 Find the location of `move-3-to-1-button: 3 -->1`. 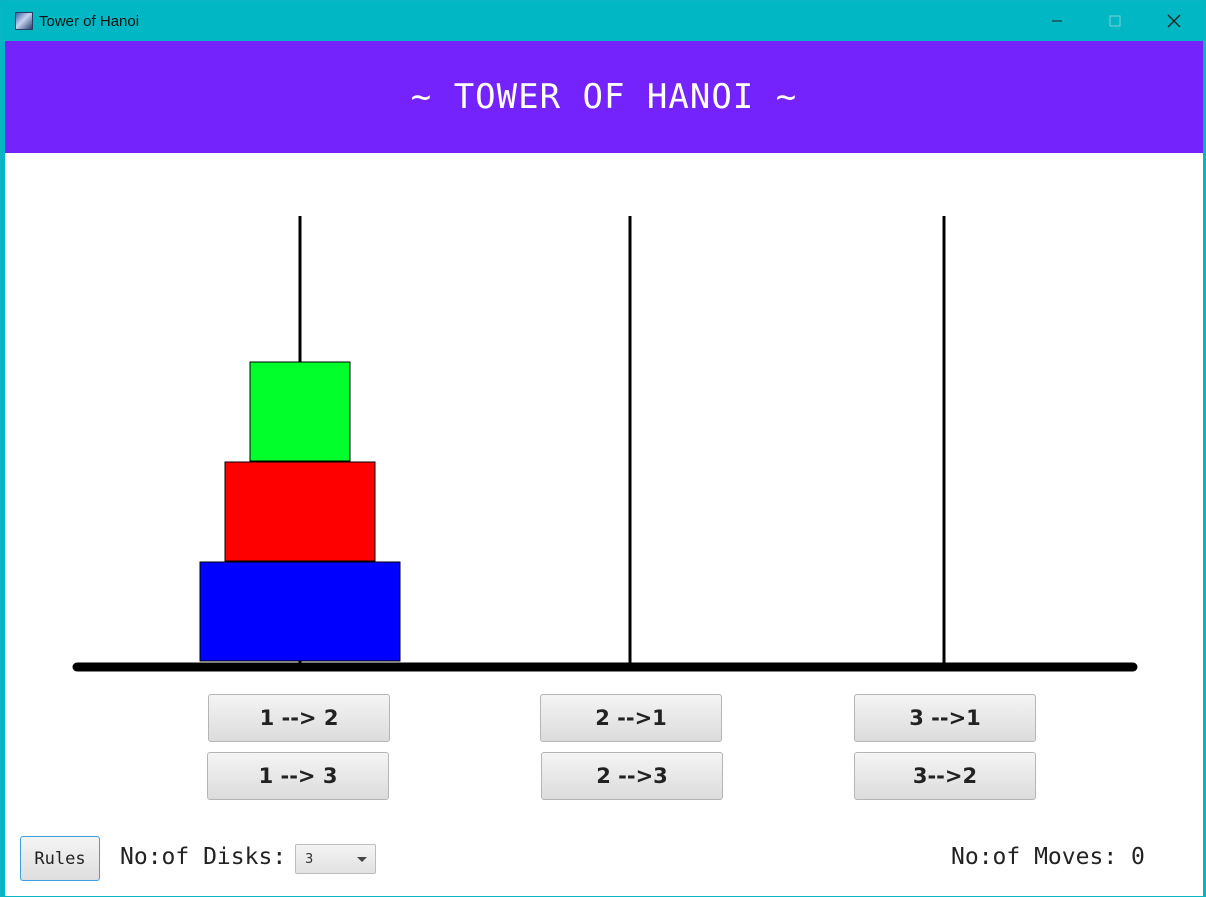

move-3-to-1-button: 3 -->1 is located at coordinates (945, 718).